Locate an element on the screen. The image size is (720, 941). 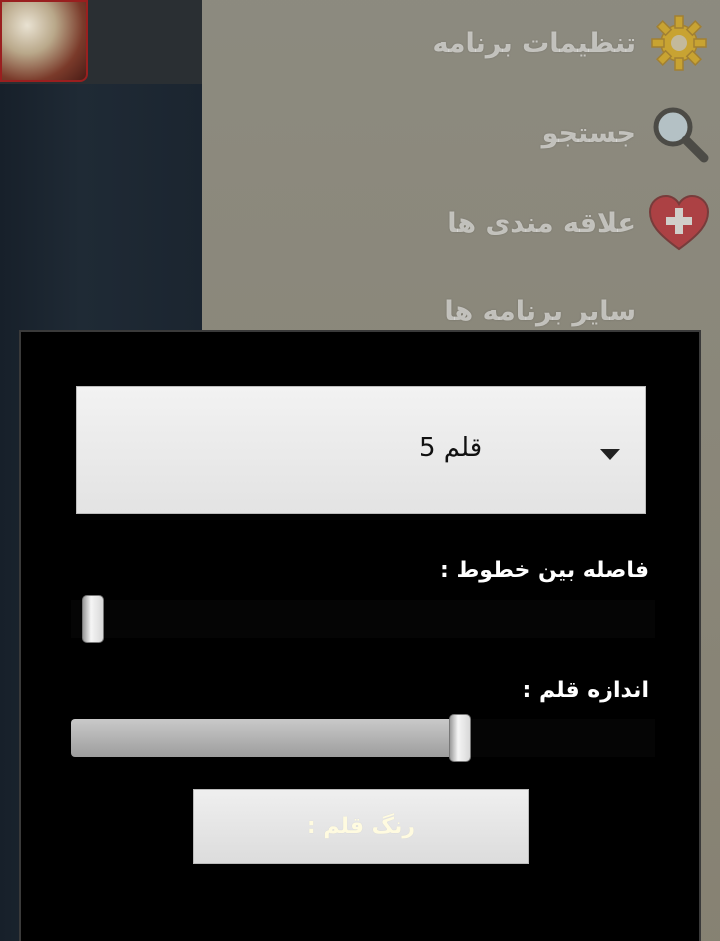
drawer-item-label: سایر برنامه ها is located at coordinates (540, 311).